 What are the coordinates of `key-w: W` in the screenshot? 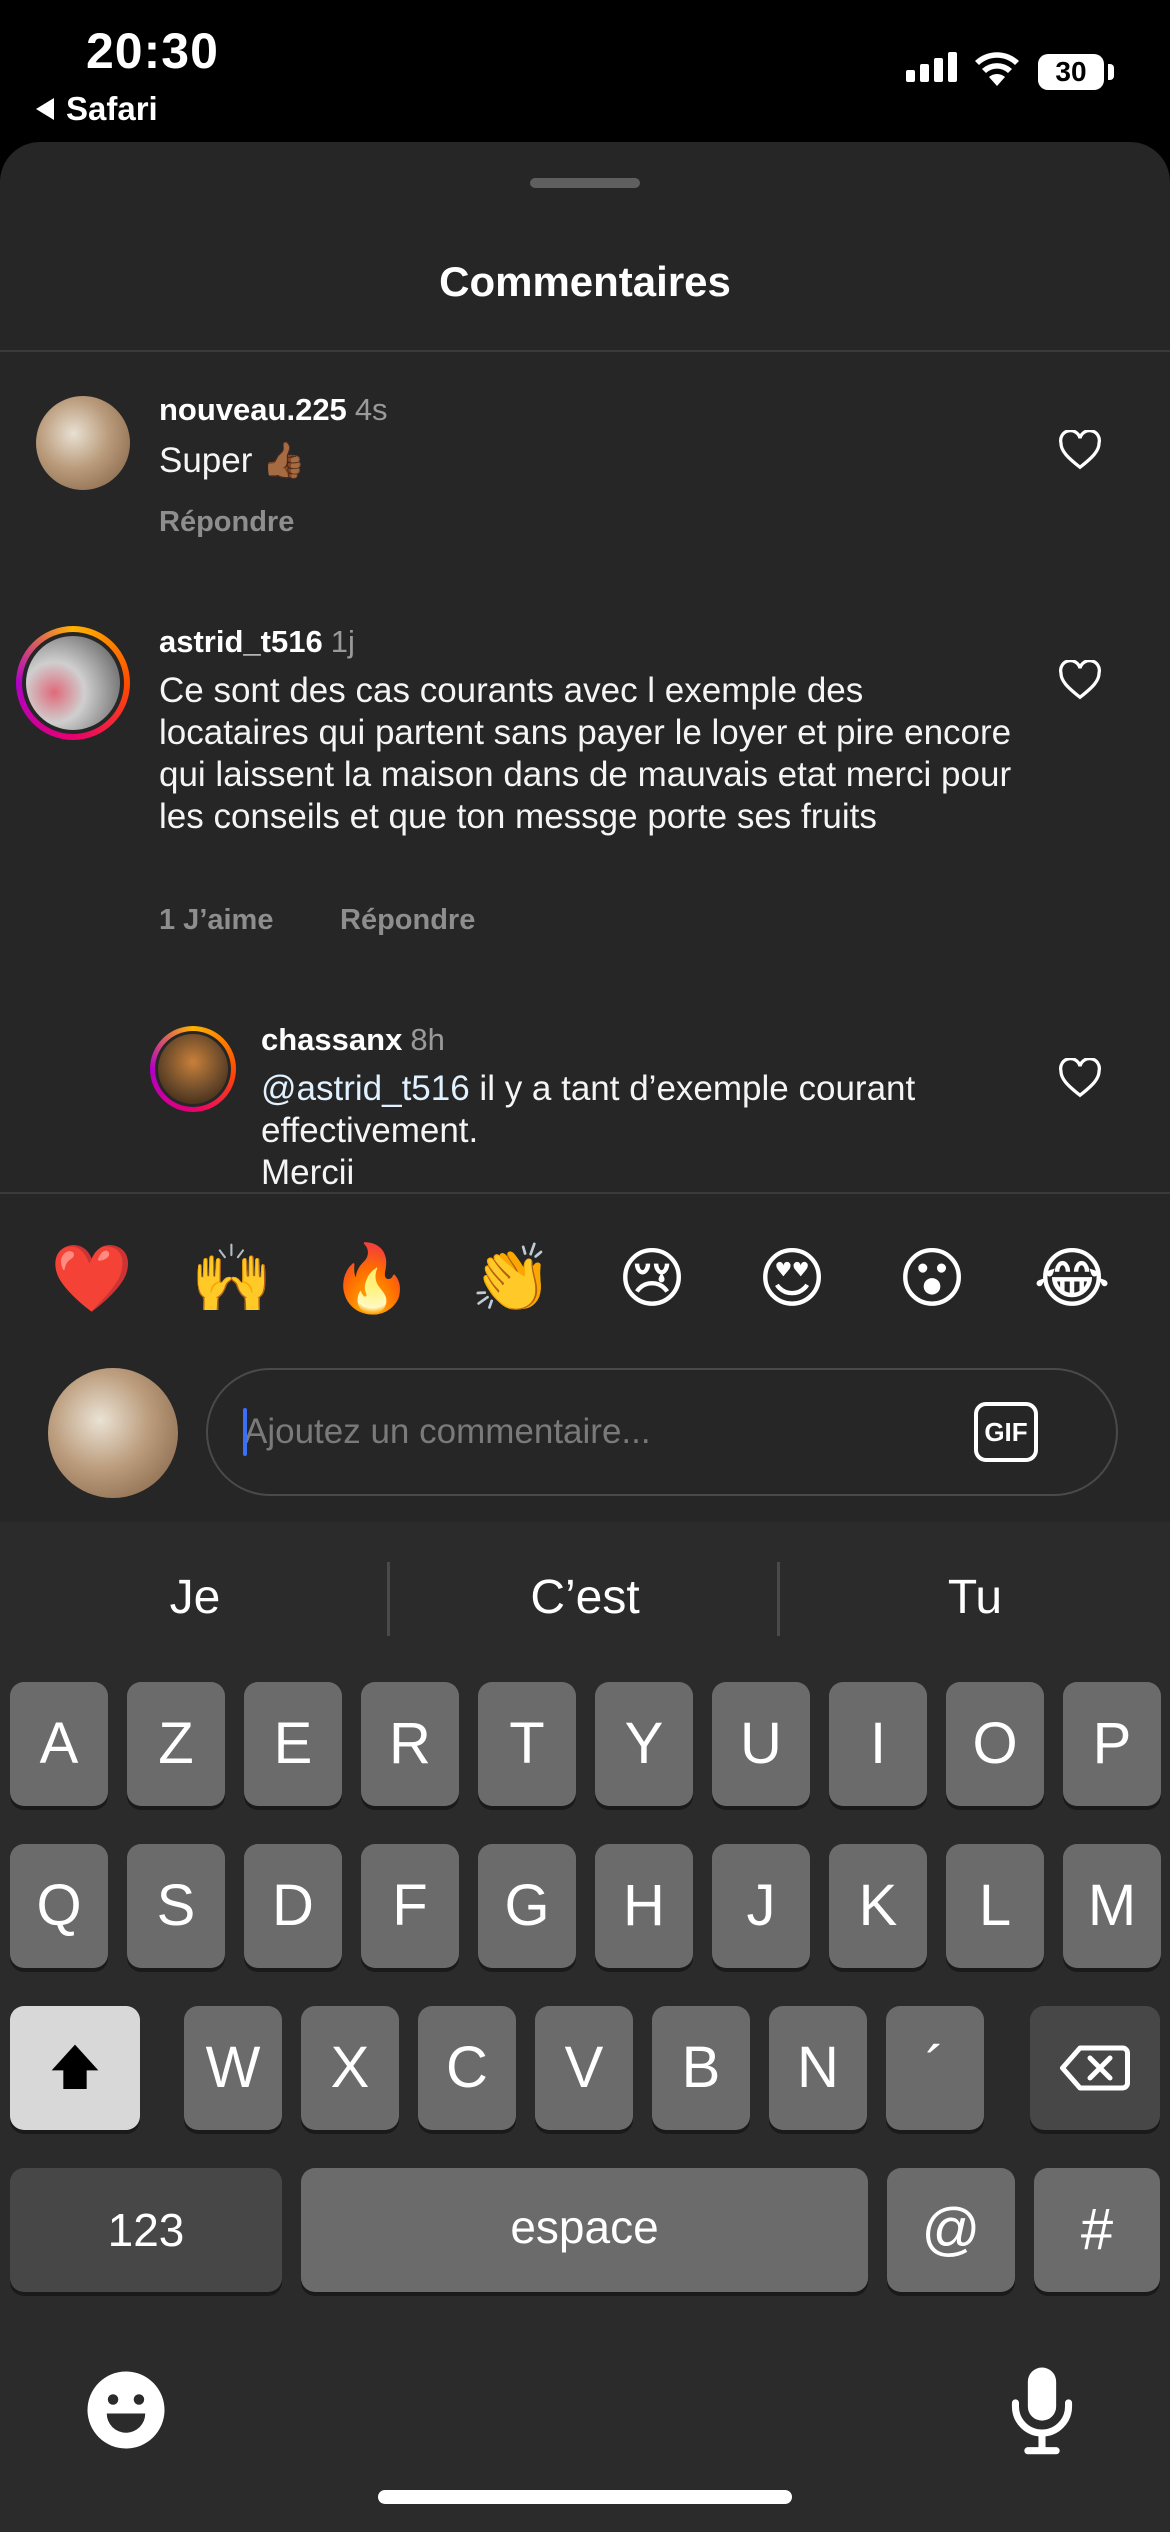 It's located at (233, 2068).